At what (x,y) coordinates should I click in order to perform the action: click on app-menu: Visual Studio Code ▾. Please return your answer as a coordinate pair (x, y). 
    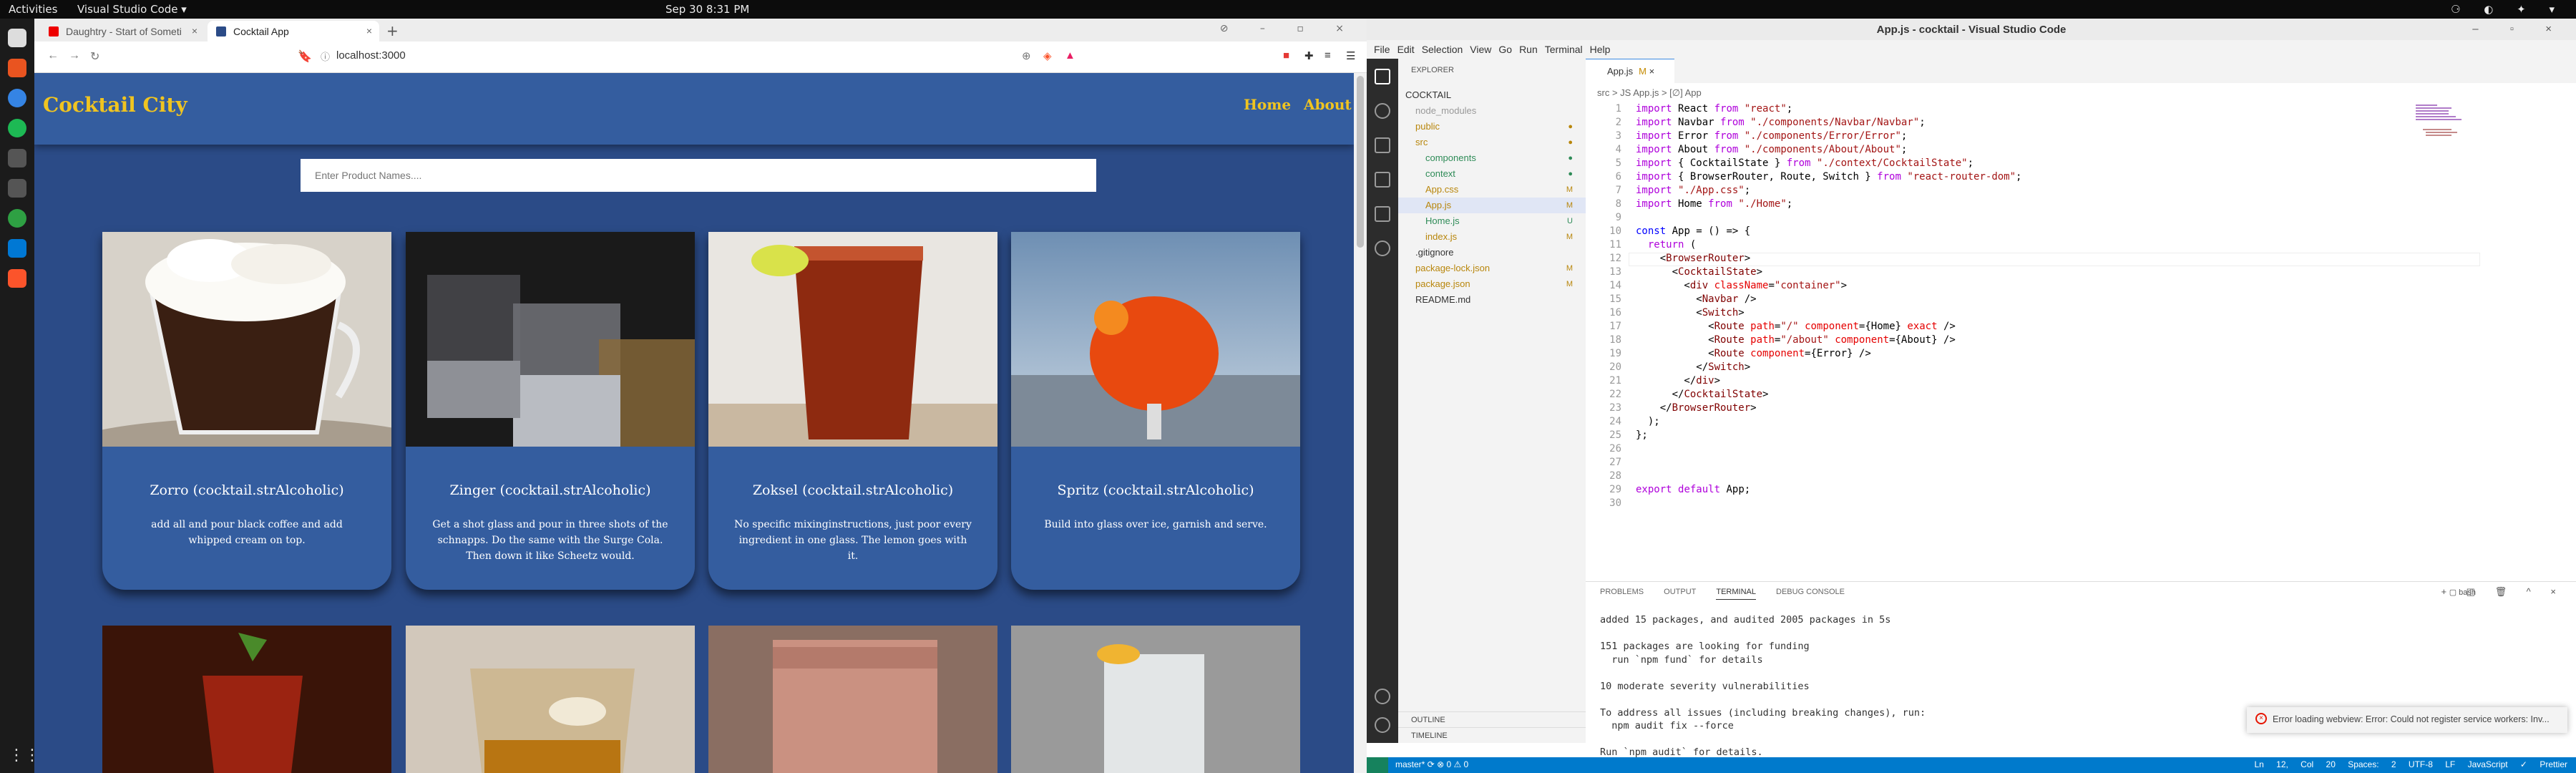
    Looking at the image, I should click on (132, 9).